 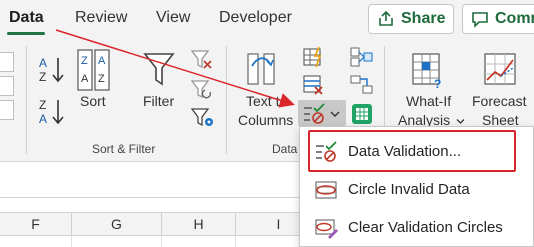 What do you see at coordinates (362, 114) in the screenshot?
I see `manage-data-model-icon` at bounding box center [362, 114].